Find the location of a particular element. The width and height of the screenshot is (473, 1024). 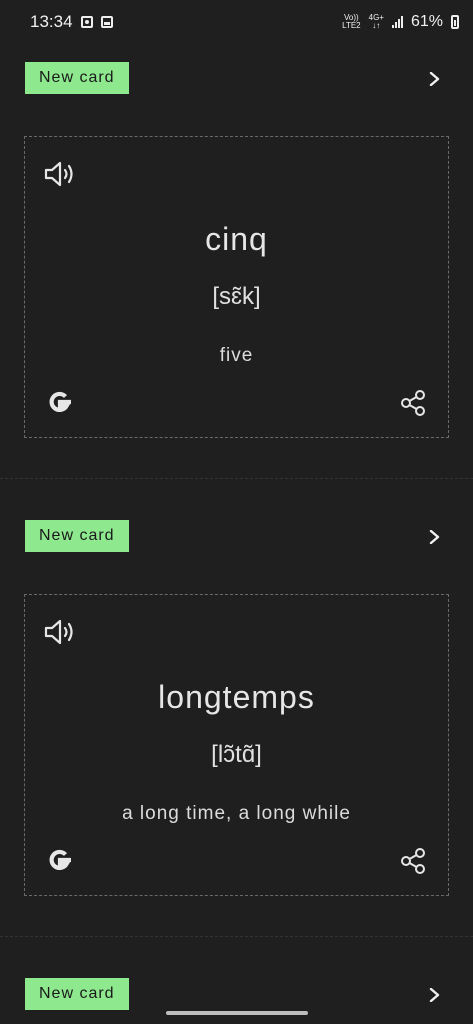

gallery-icon is located at coordinates (106, 22).